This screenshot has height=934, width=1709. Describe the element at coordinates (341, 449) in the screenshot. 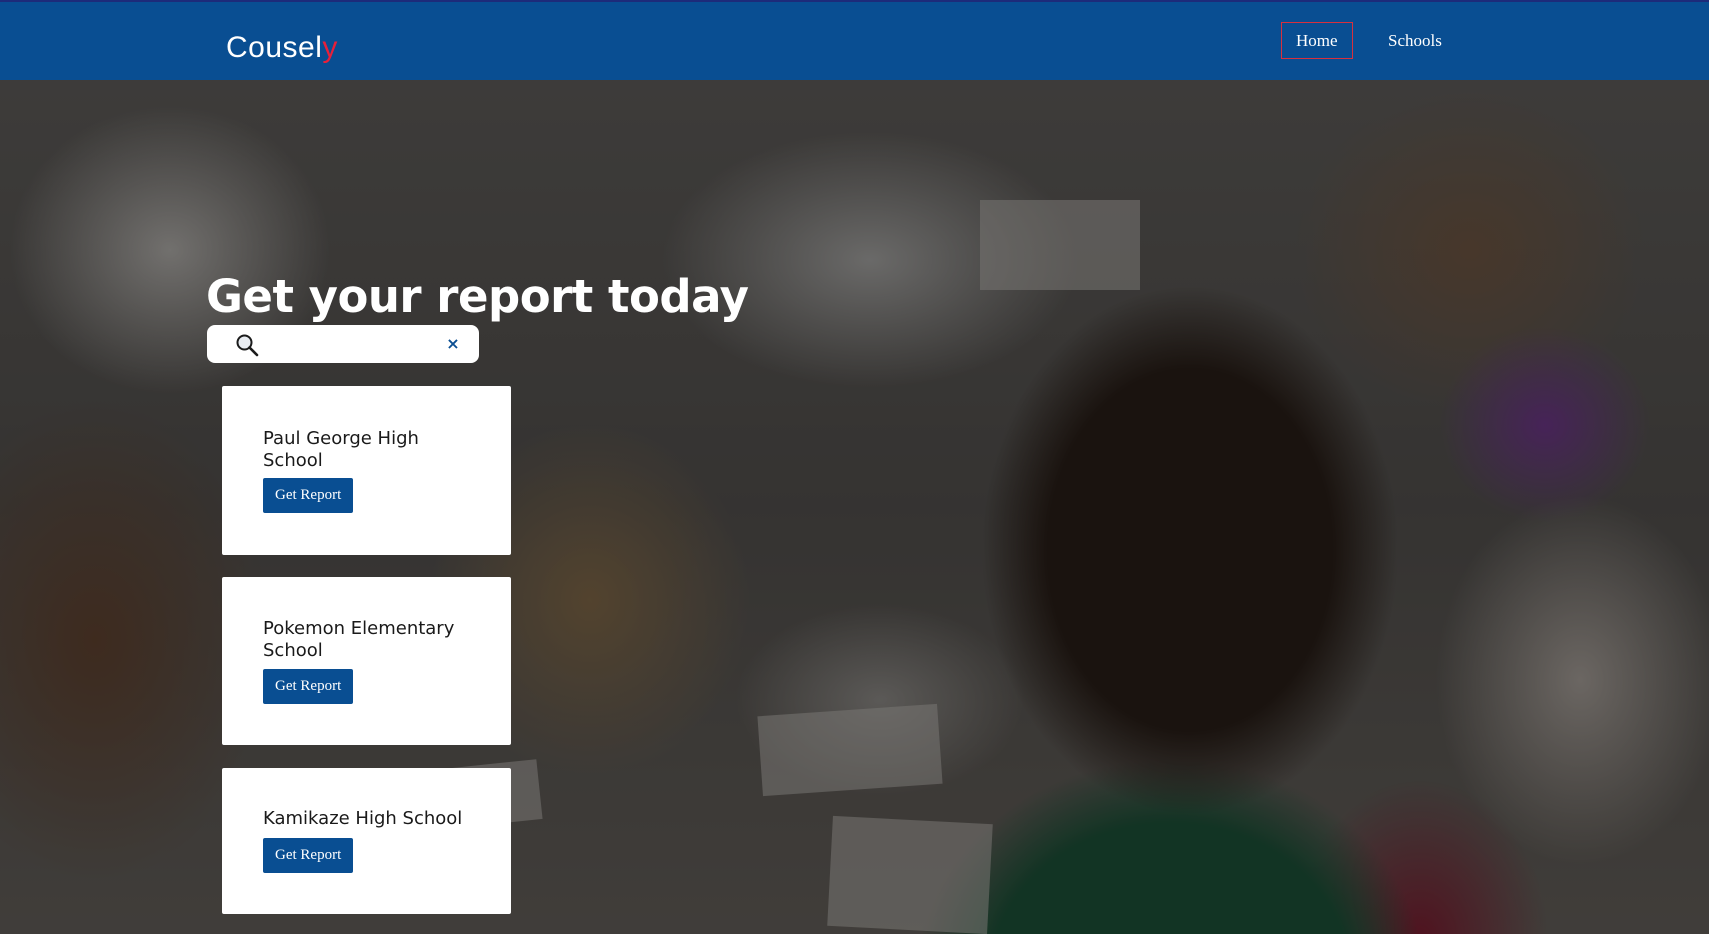

I see `school-name: Paul George High School` at that location.